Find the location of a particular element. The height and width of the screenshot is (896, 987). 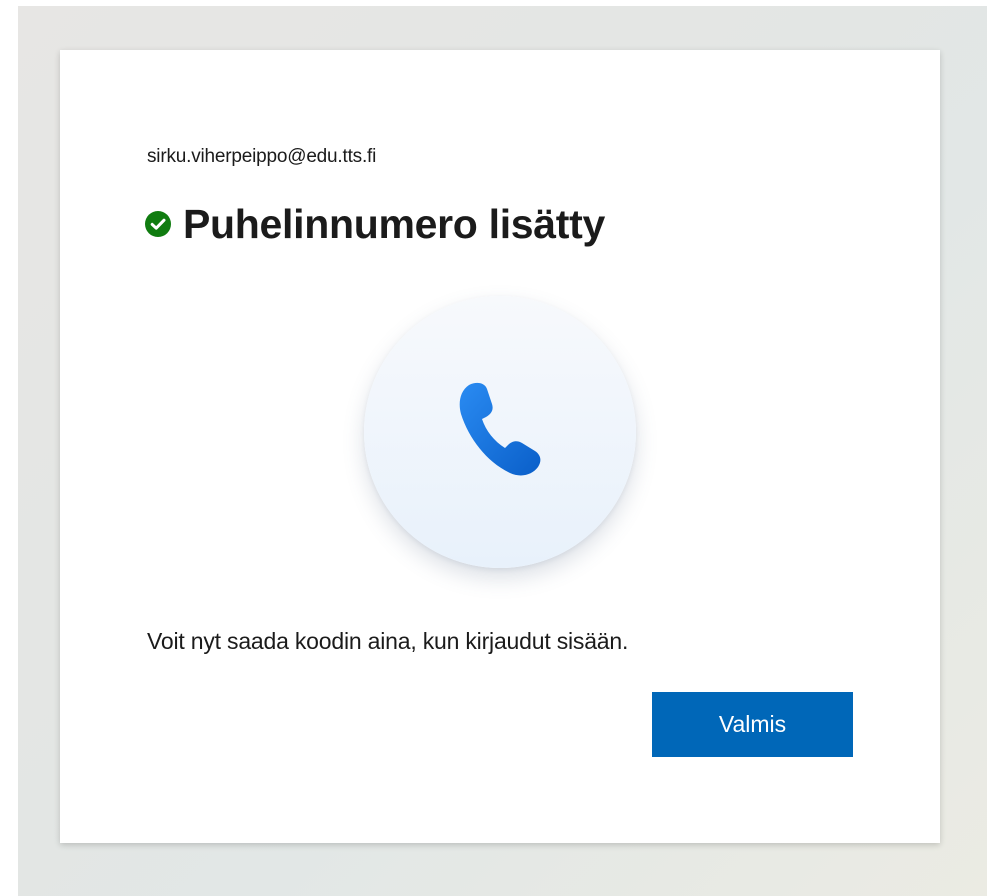

phone-illustration is located at coordinates (500, 432).